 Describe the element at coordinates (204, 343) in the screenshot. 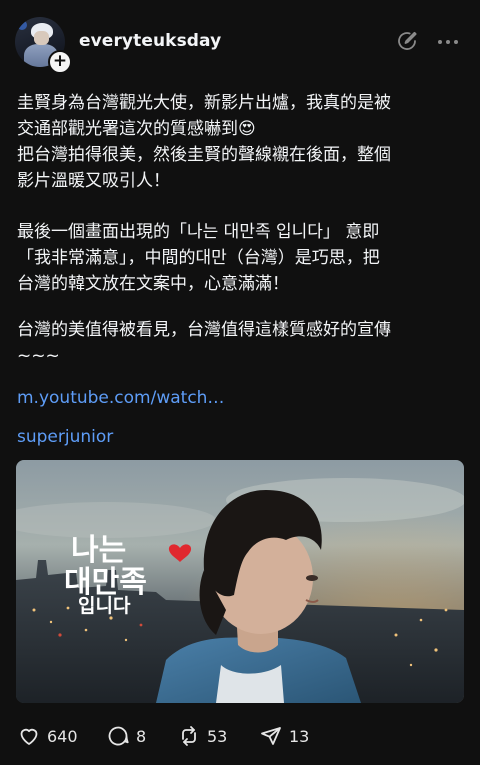

I see `post-paragraph-3: 台灣的美值得被看見，台灣值得這樣質感好的宣傳 ~~~` at that location.